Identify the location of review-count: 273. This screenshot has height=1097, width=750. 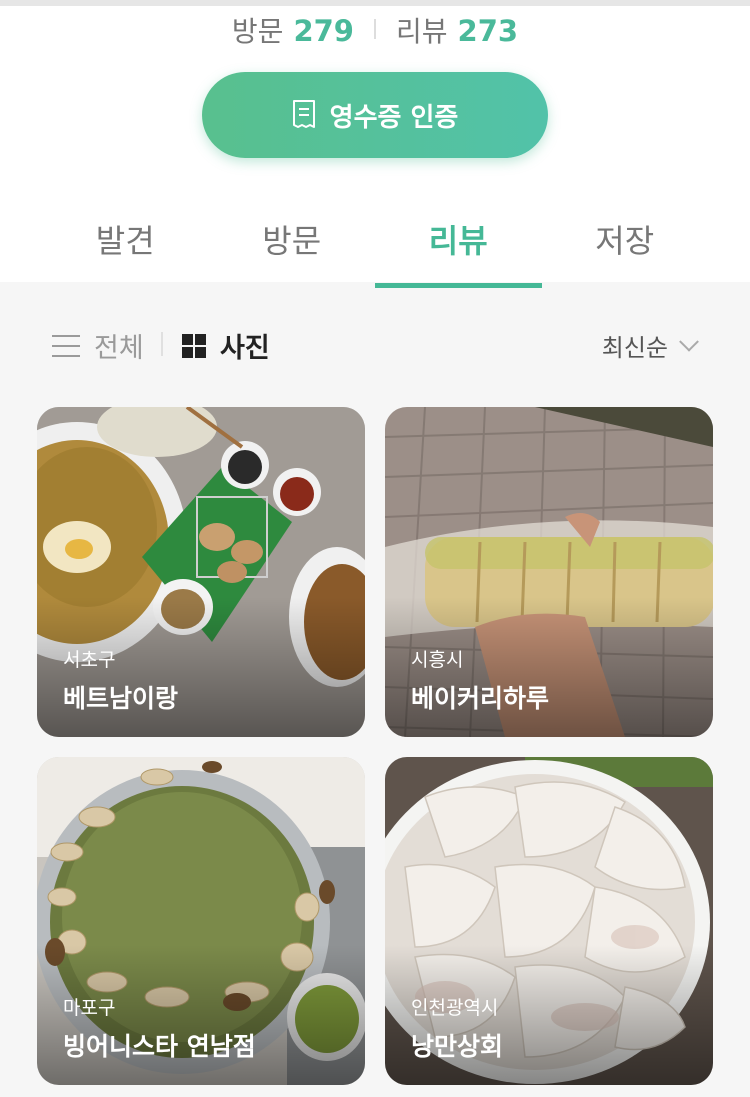
(488, 31).